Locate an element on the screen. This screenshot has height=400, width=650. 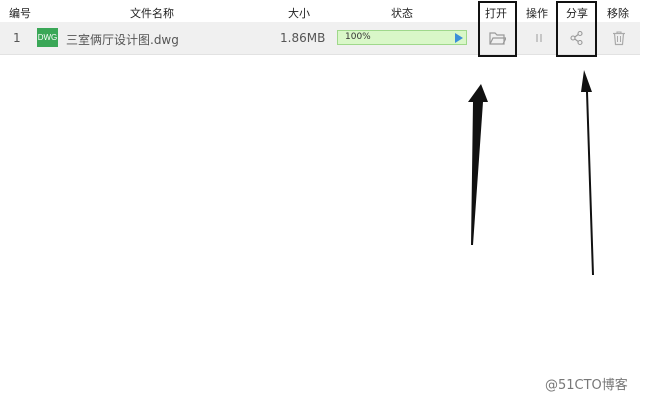
watermark: @51CTO博客 is located at coordinates (586, 385).